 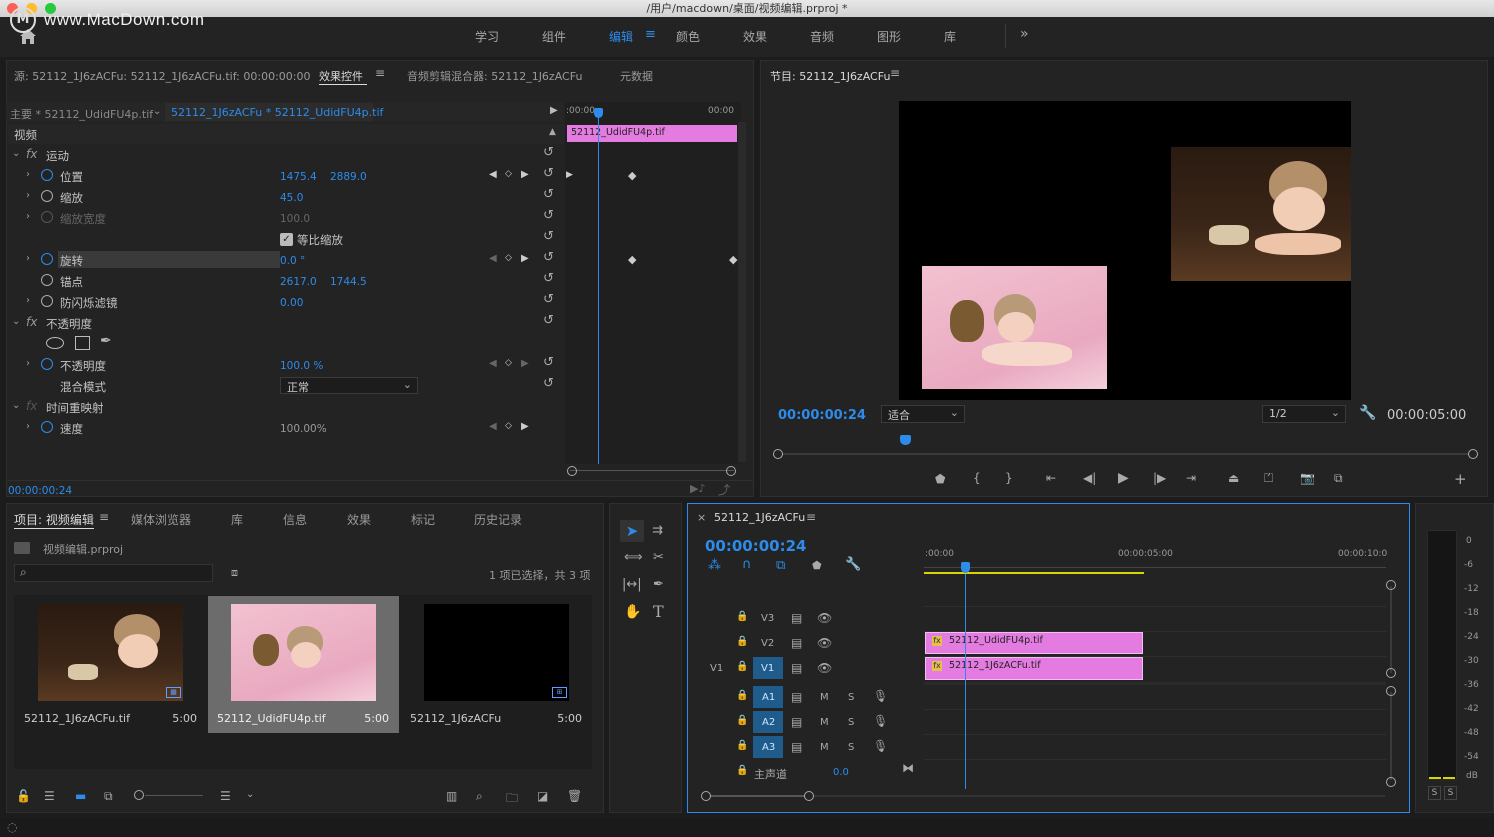 I want to click on button-editor-icon: +, so click(x=1460, y=479).